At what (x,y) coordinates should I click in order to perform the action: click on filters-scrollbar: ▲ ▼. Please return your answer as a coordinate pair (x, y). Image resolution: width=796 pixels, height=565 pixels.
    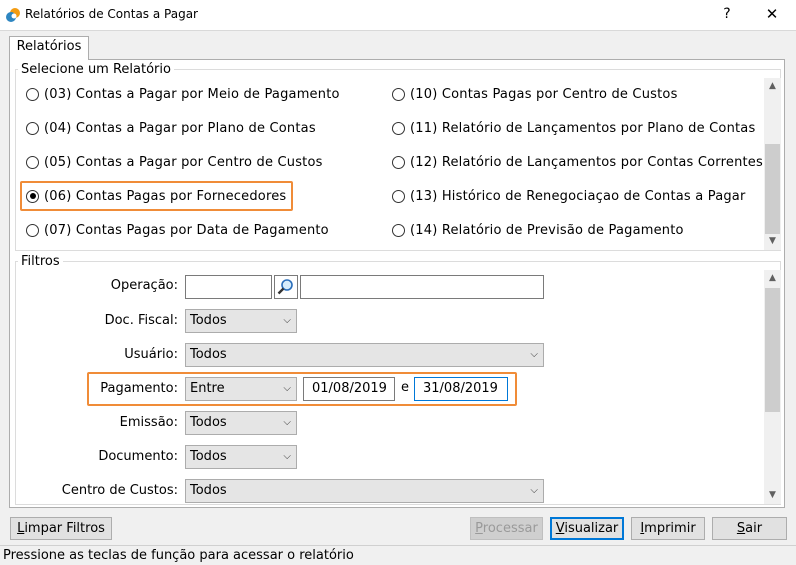
    Looking at the image, I should click on (772, 387).